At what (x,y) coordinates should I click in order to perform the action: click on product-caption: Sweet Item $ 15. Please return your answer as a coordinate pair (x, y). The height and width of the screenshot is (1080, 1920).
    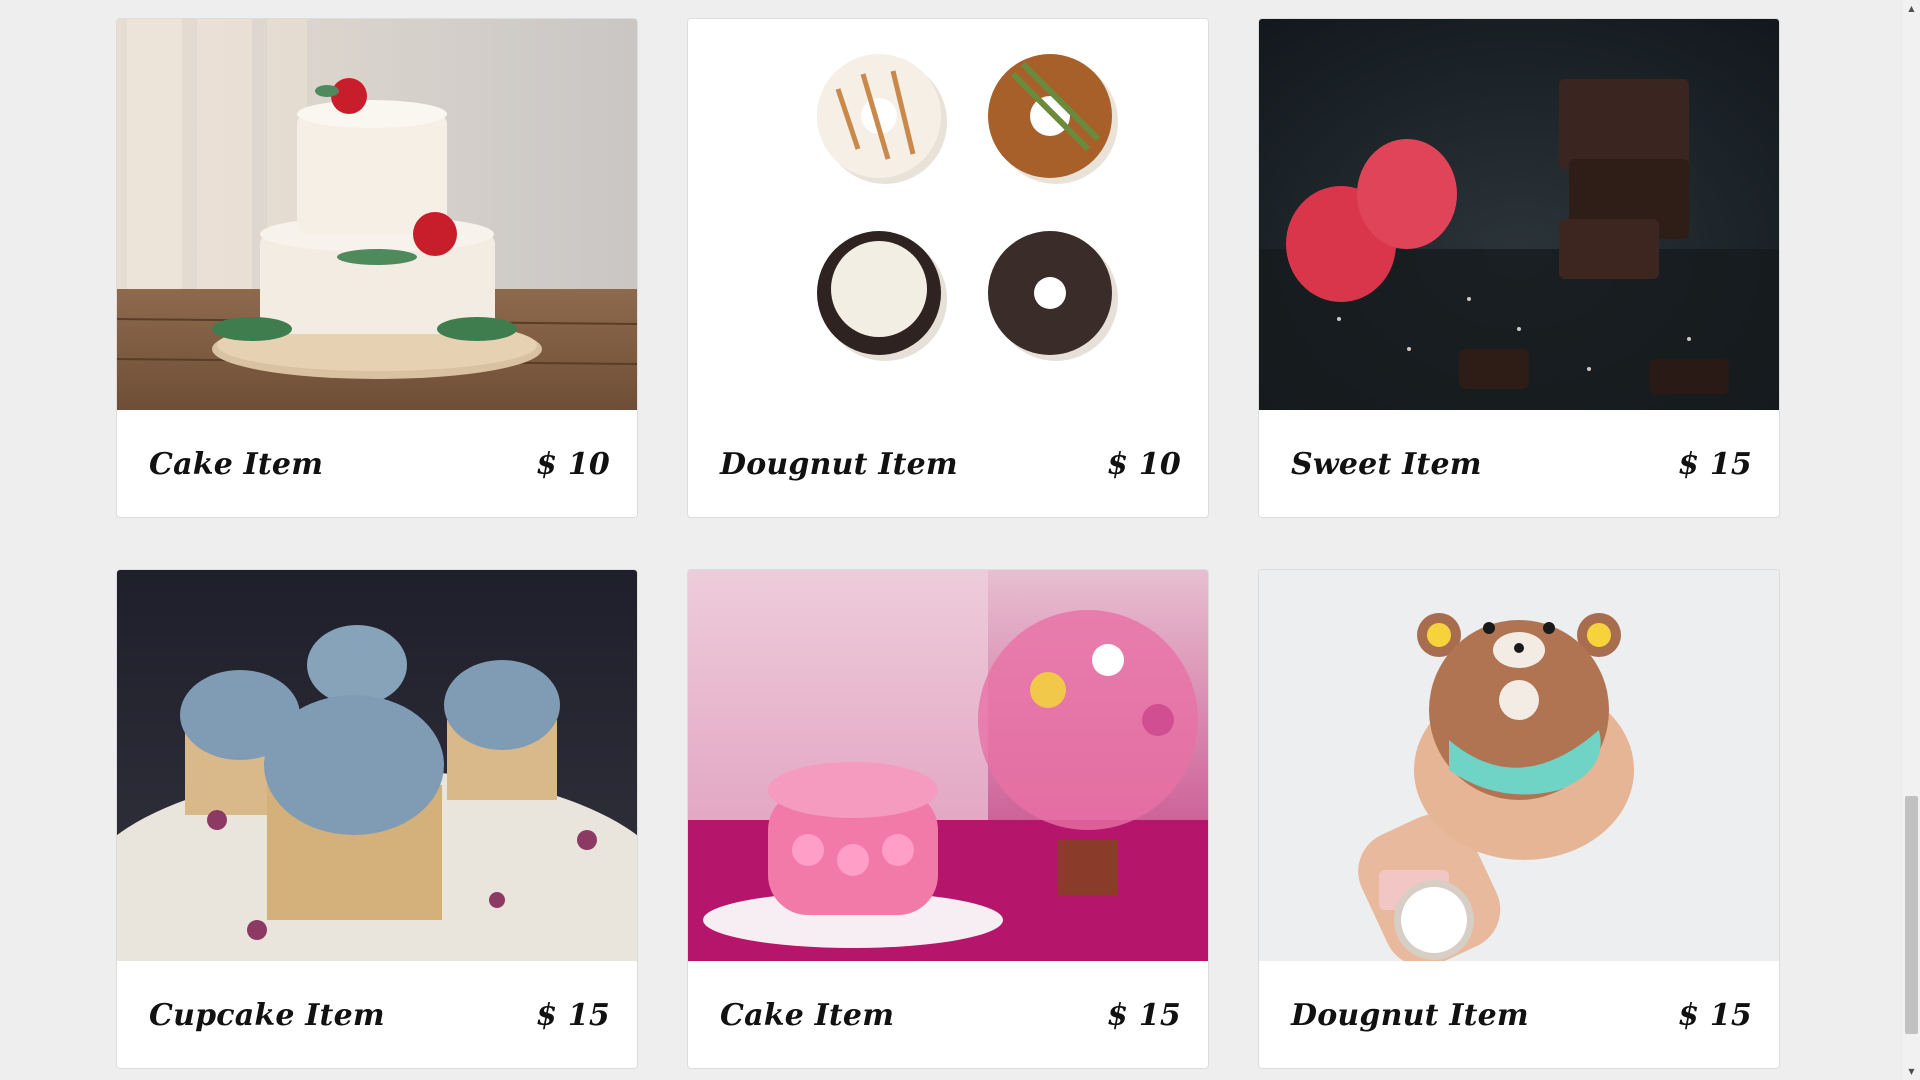
    Looking at the image, I should click on (1519, 463).